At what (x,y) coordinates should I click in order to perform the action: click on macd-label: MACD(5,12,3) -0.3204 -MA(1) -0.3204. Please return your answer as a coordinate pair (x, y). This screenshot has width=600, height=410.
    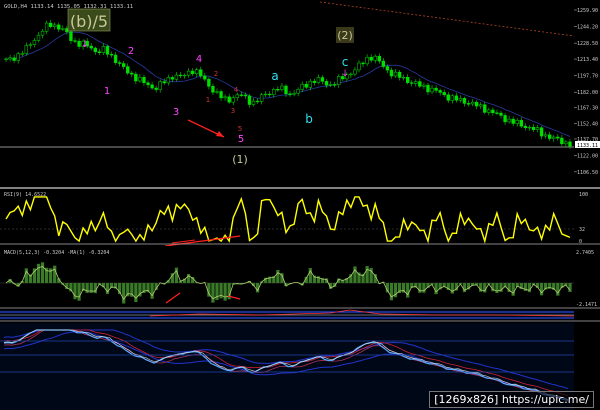
    Looking at the image, I should click on (56, 253).